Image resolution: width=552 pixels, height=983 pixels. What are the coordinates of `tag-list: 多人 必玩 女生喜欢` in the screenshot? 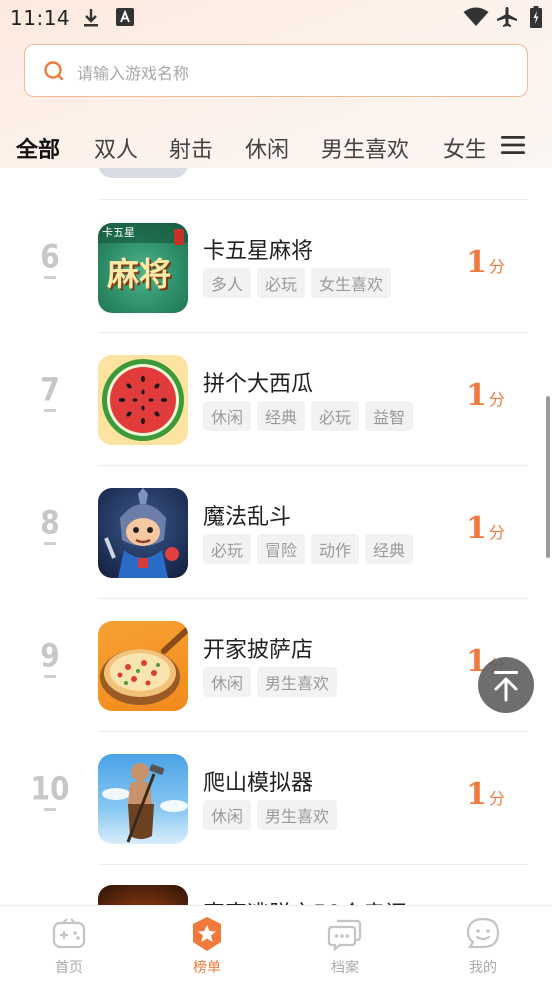 It's located at (297, 283).